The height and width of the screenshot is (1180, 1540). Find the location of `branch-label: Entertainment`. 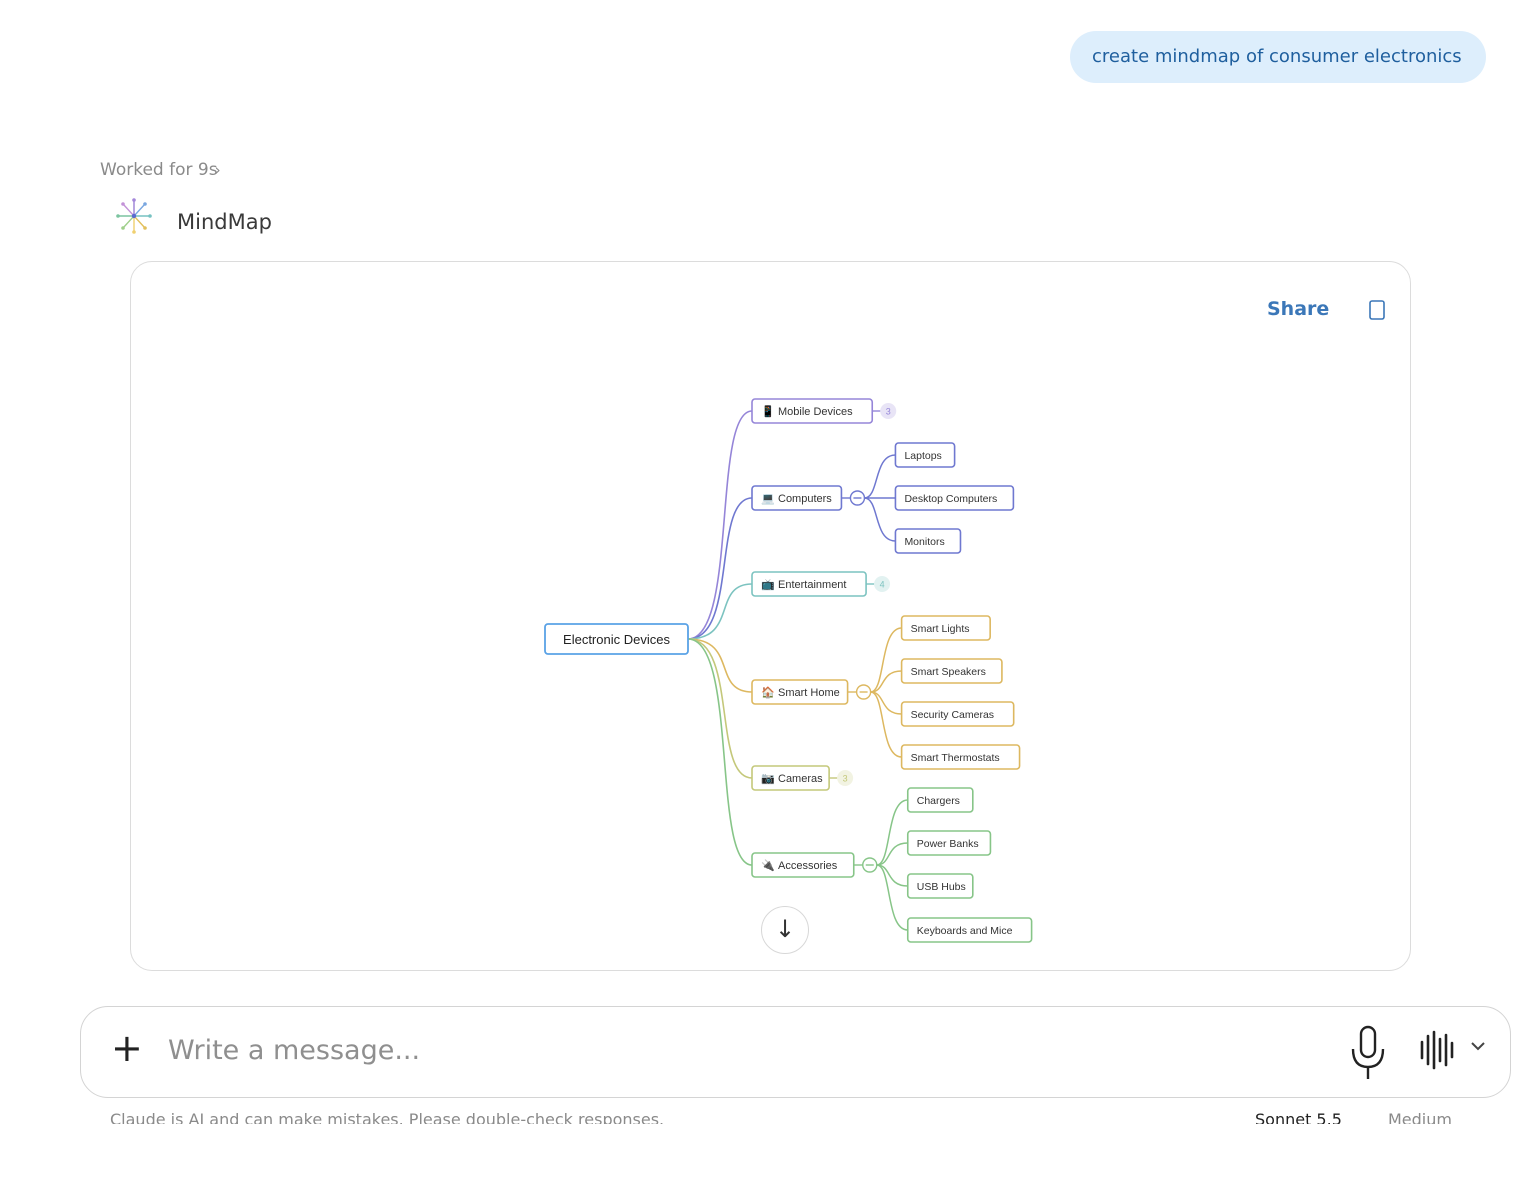

branch-label: Entertainment is located at coordinates (812, 585).